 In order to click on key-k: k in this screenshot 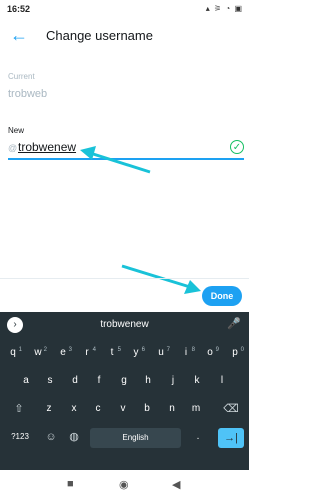, I will do `click(197, 381)`.